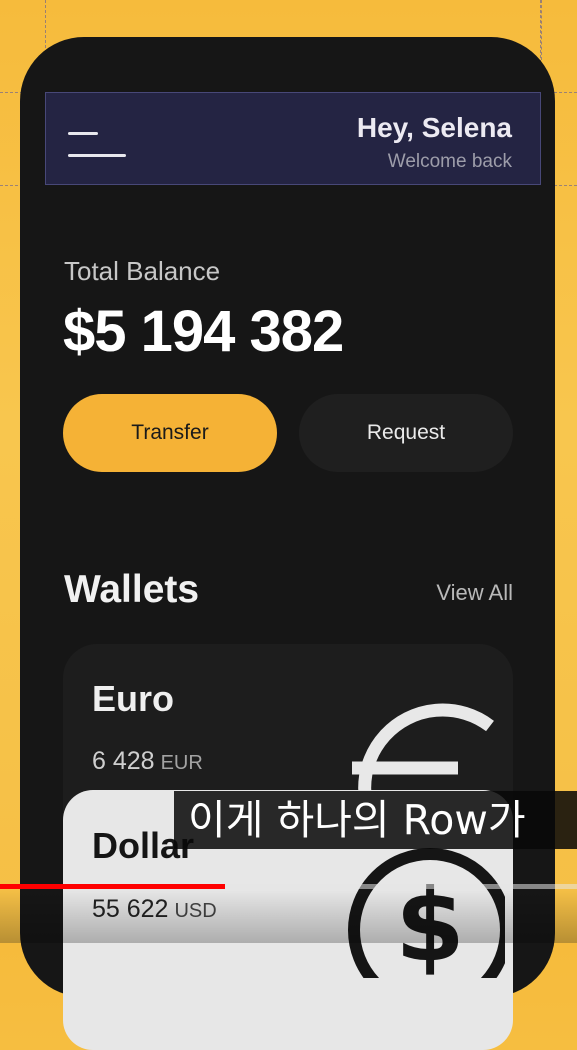 The width and height of the screenshot is (577, 1050). I want to click on wallets-heading: Wallets, so click(132, 589).